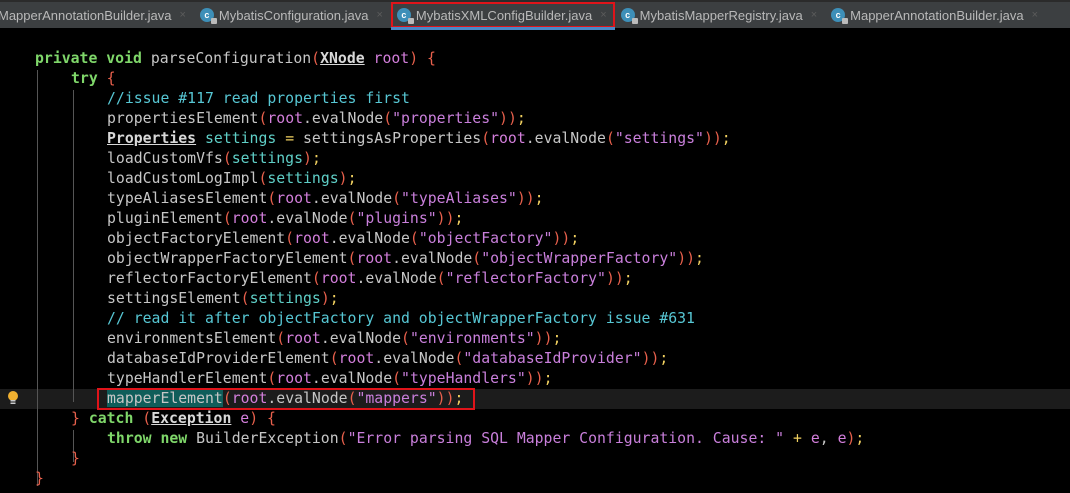  What do you see at coordinates (459, 198) in the screenshot?
I see `code-token: "typeAliases"` at bounding box center [459, 198].